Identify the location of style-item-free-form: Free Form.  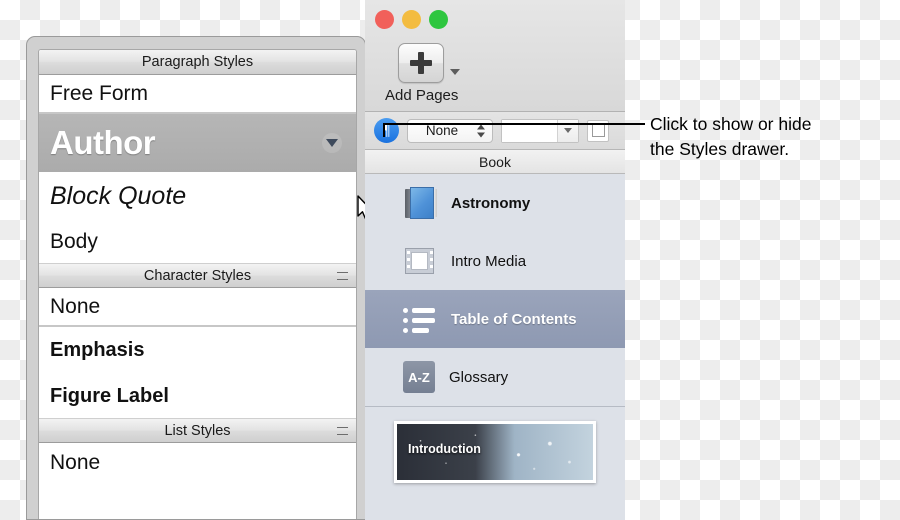
(197, 94).